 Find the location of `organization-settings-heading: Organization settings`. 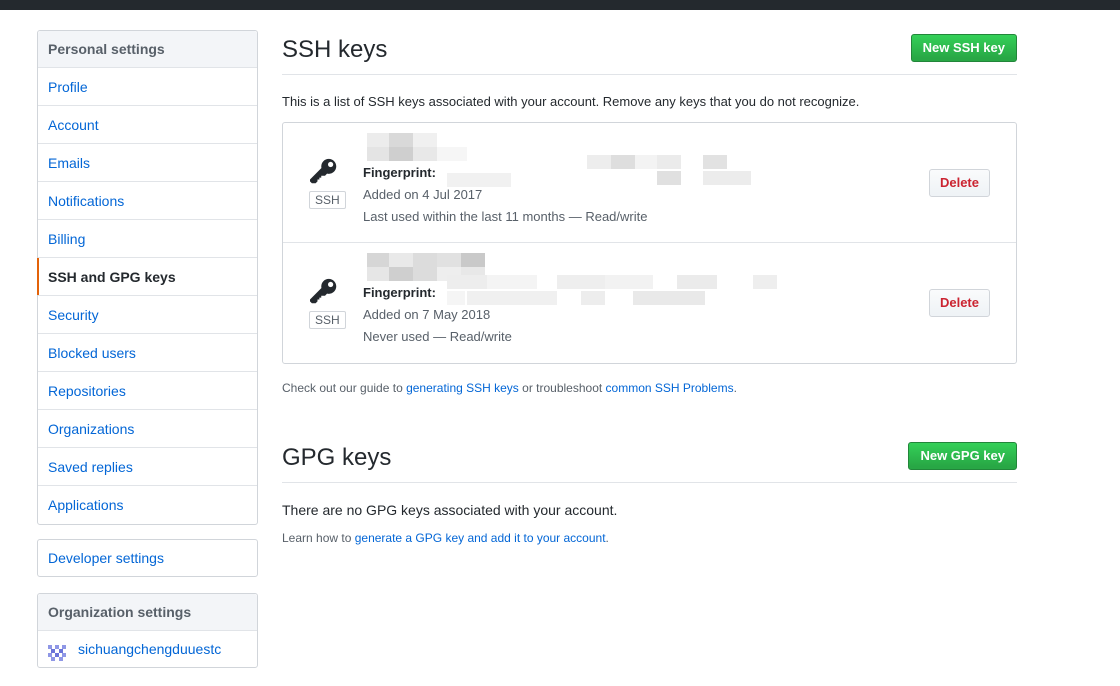

organization-settings-heading: Organization settings is located at coordinates (147, 612).